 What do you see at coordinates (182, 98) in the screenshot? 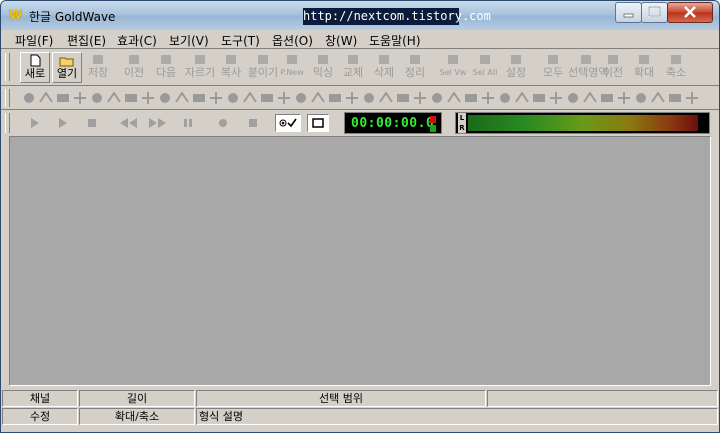
I see `mechanize-icon` at bounding box center [182, 98].